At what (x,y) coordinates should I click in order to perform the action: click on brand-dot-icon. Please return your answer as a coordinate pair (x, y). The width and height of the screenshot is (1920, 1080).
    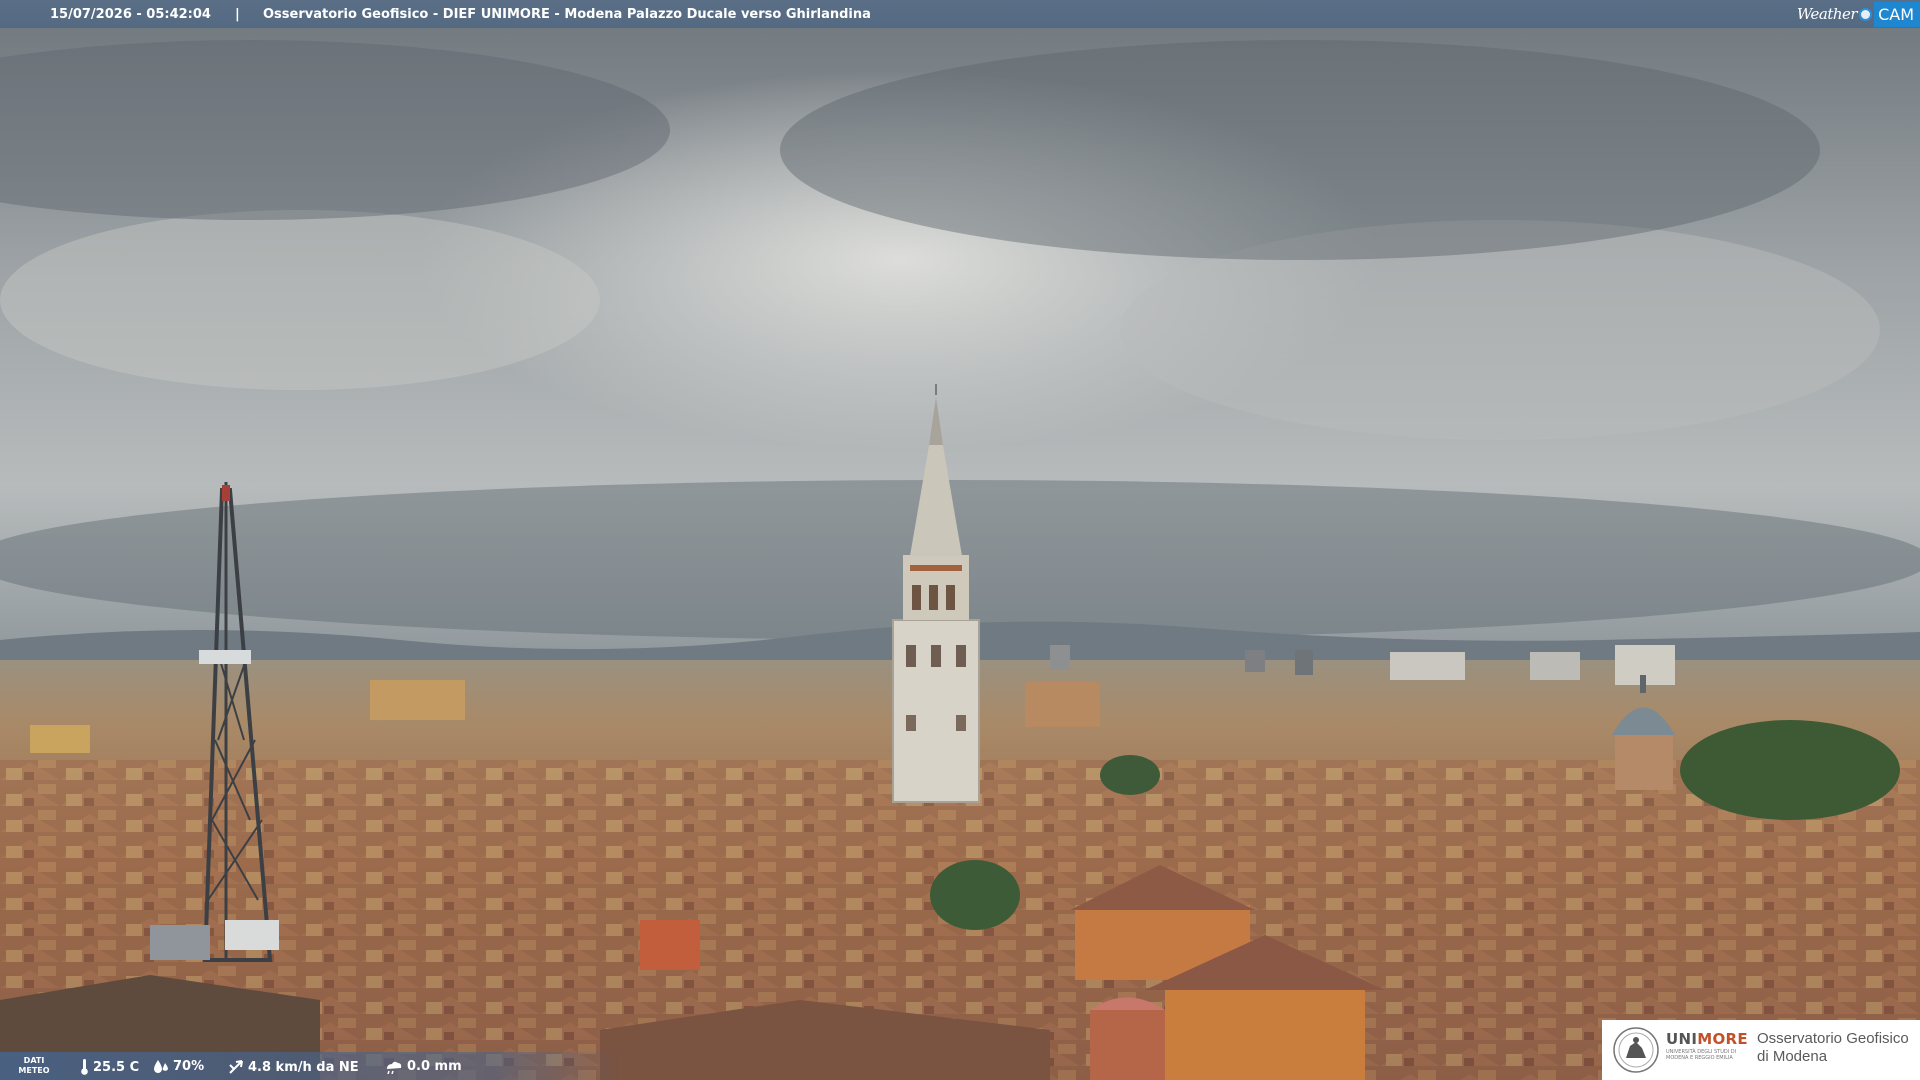
    Looking at the image, I should click on (1866, 14).